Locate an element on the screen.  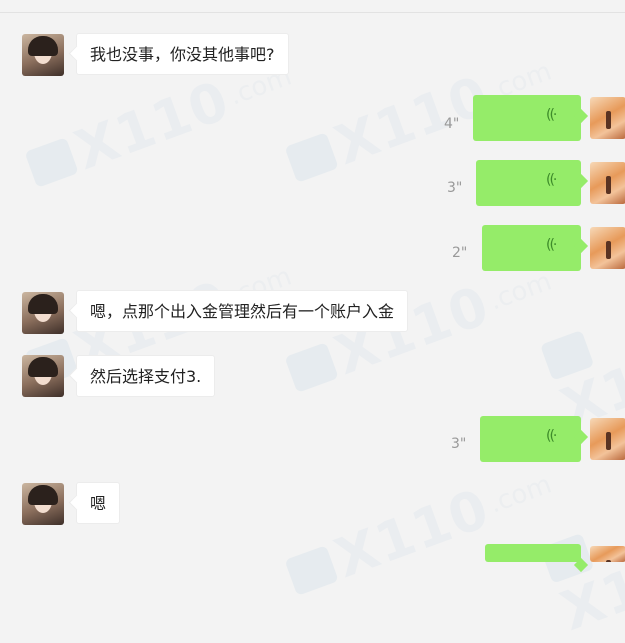
voice-message-bubble is located at coordinates (533, 553).